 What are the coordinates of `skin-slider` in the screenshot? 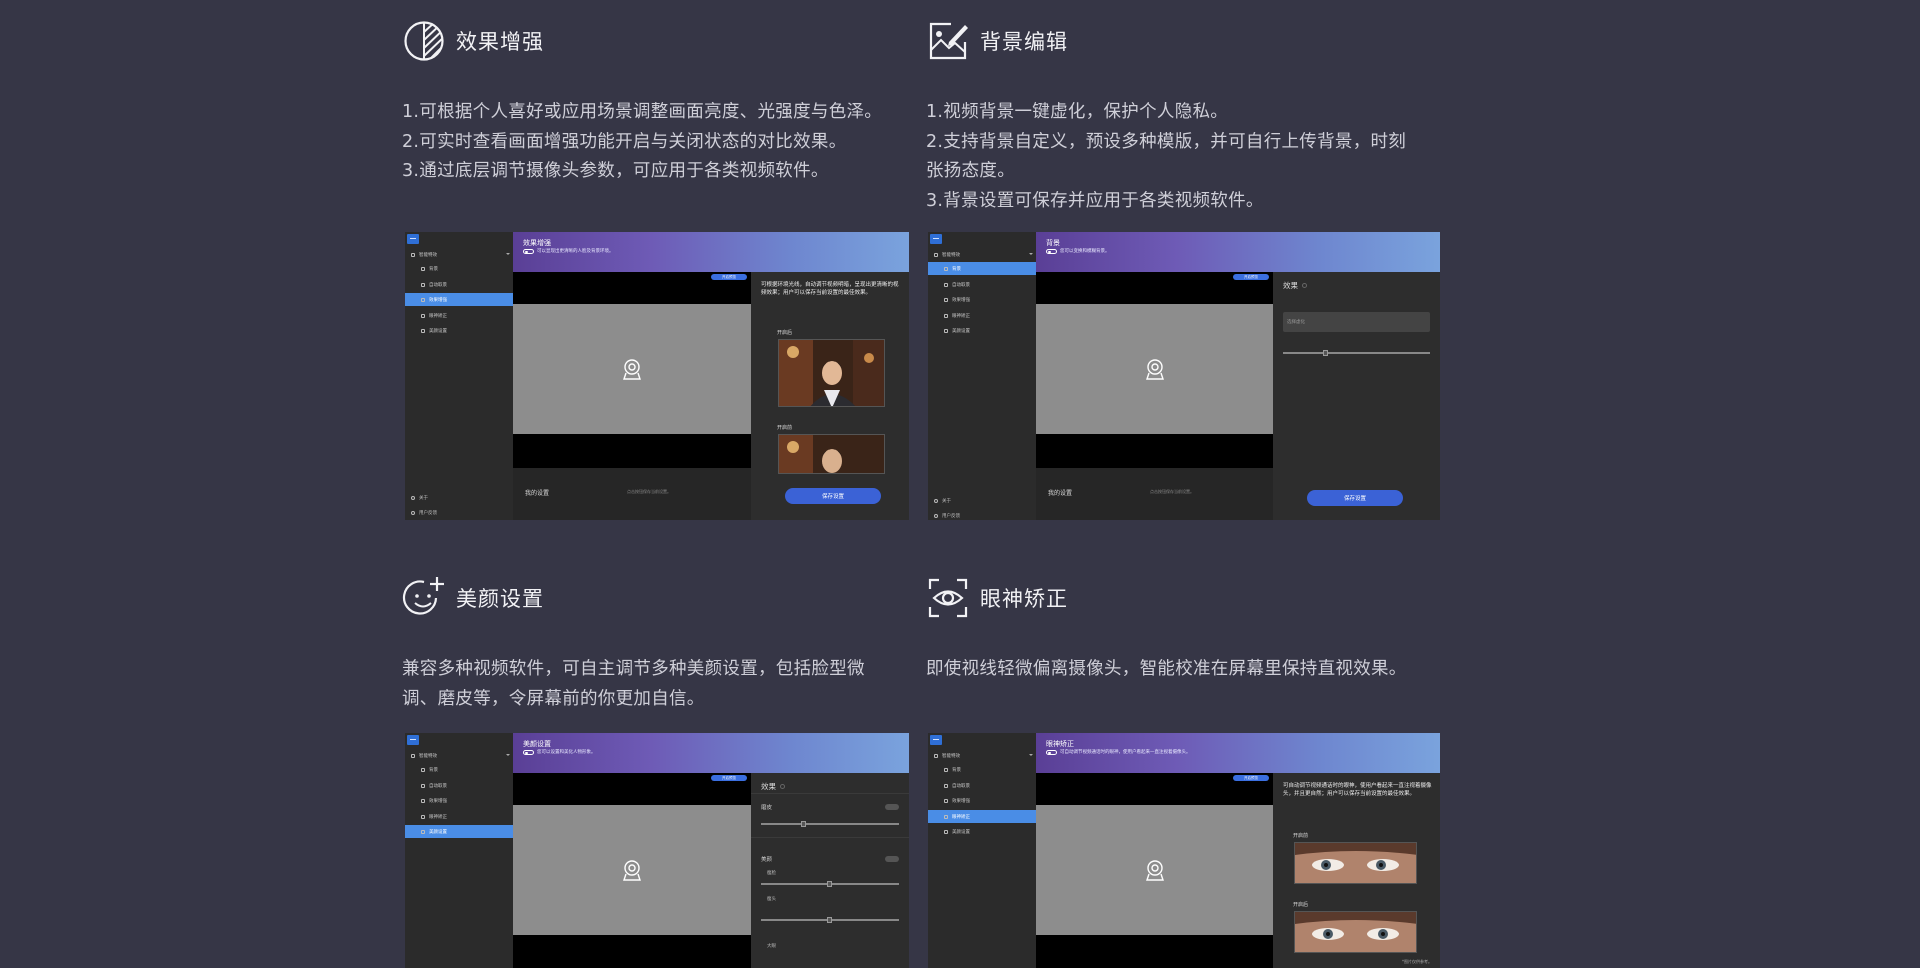 It's located at (830, 823).